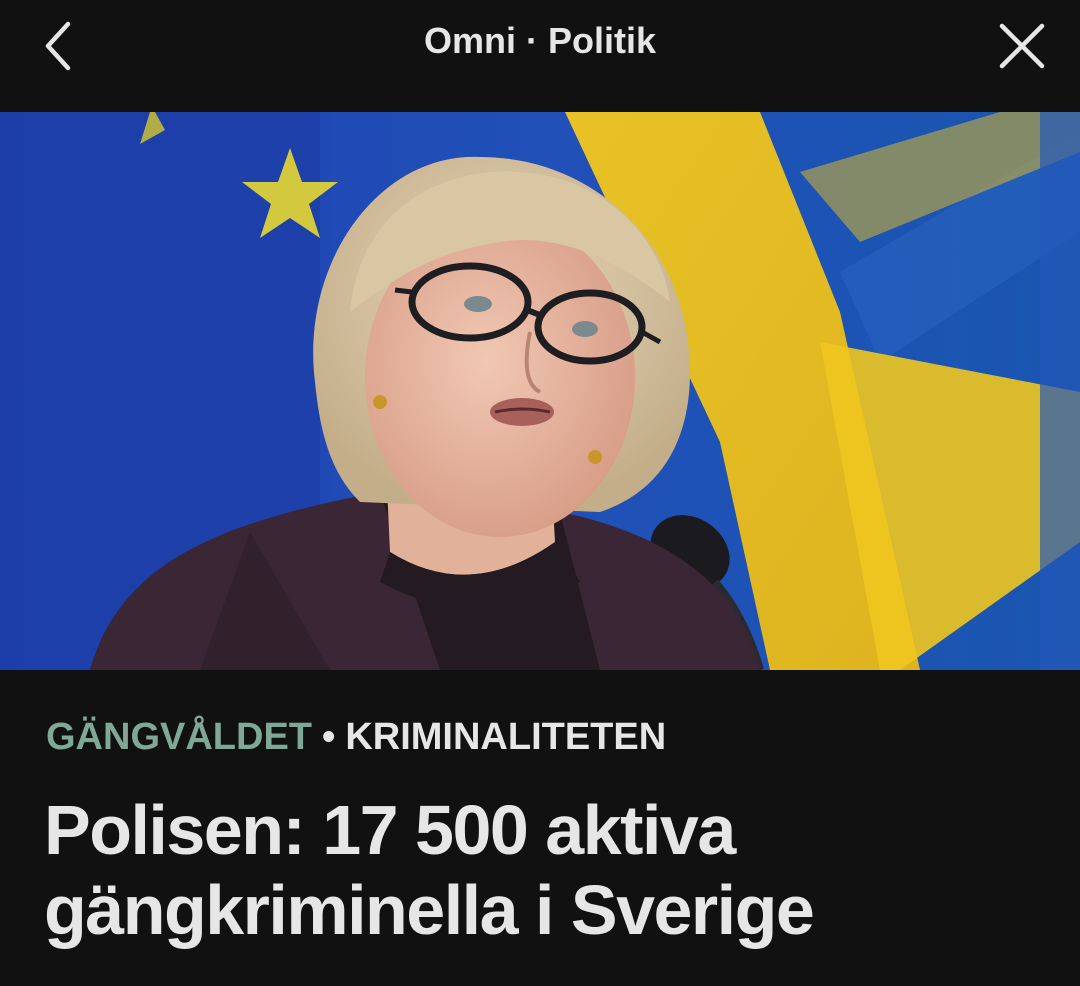  I want to click on tag-kriminaliteten: KRIMINALITETEN, so click(505, 737).